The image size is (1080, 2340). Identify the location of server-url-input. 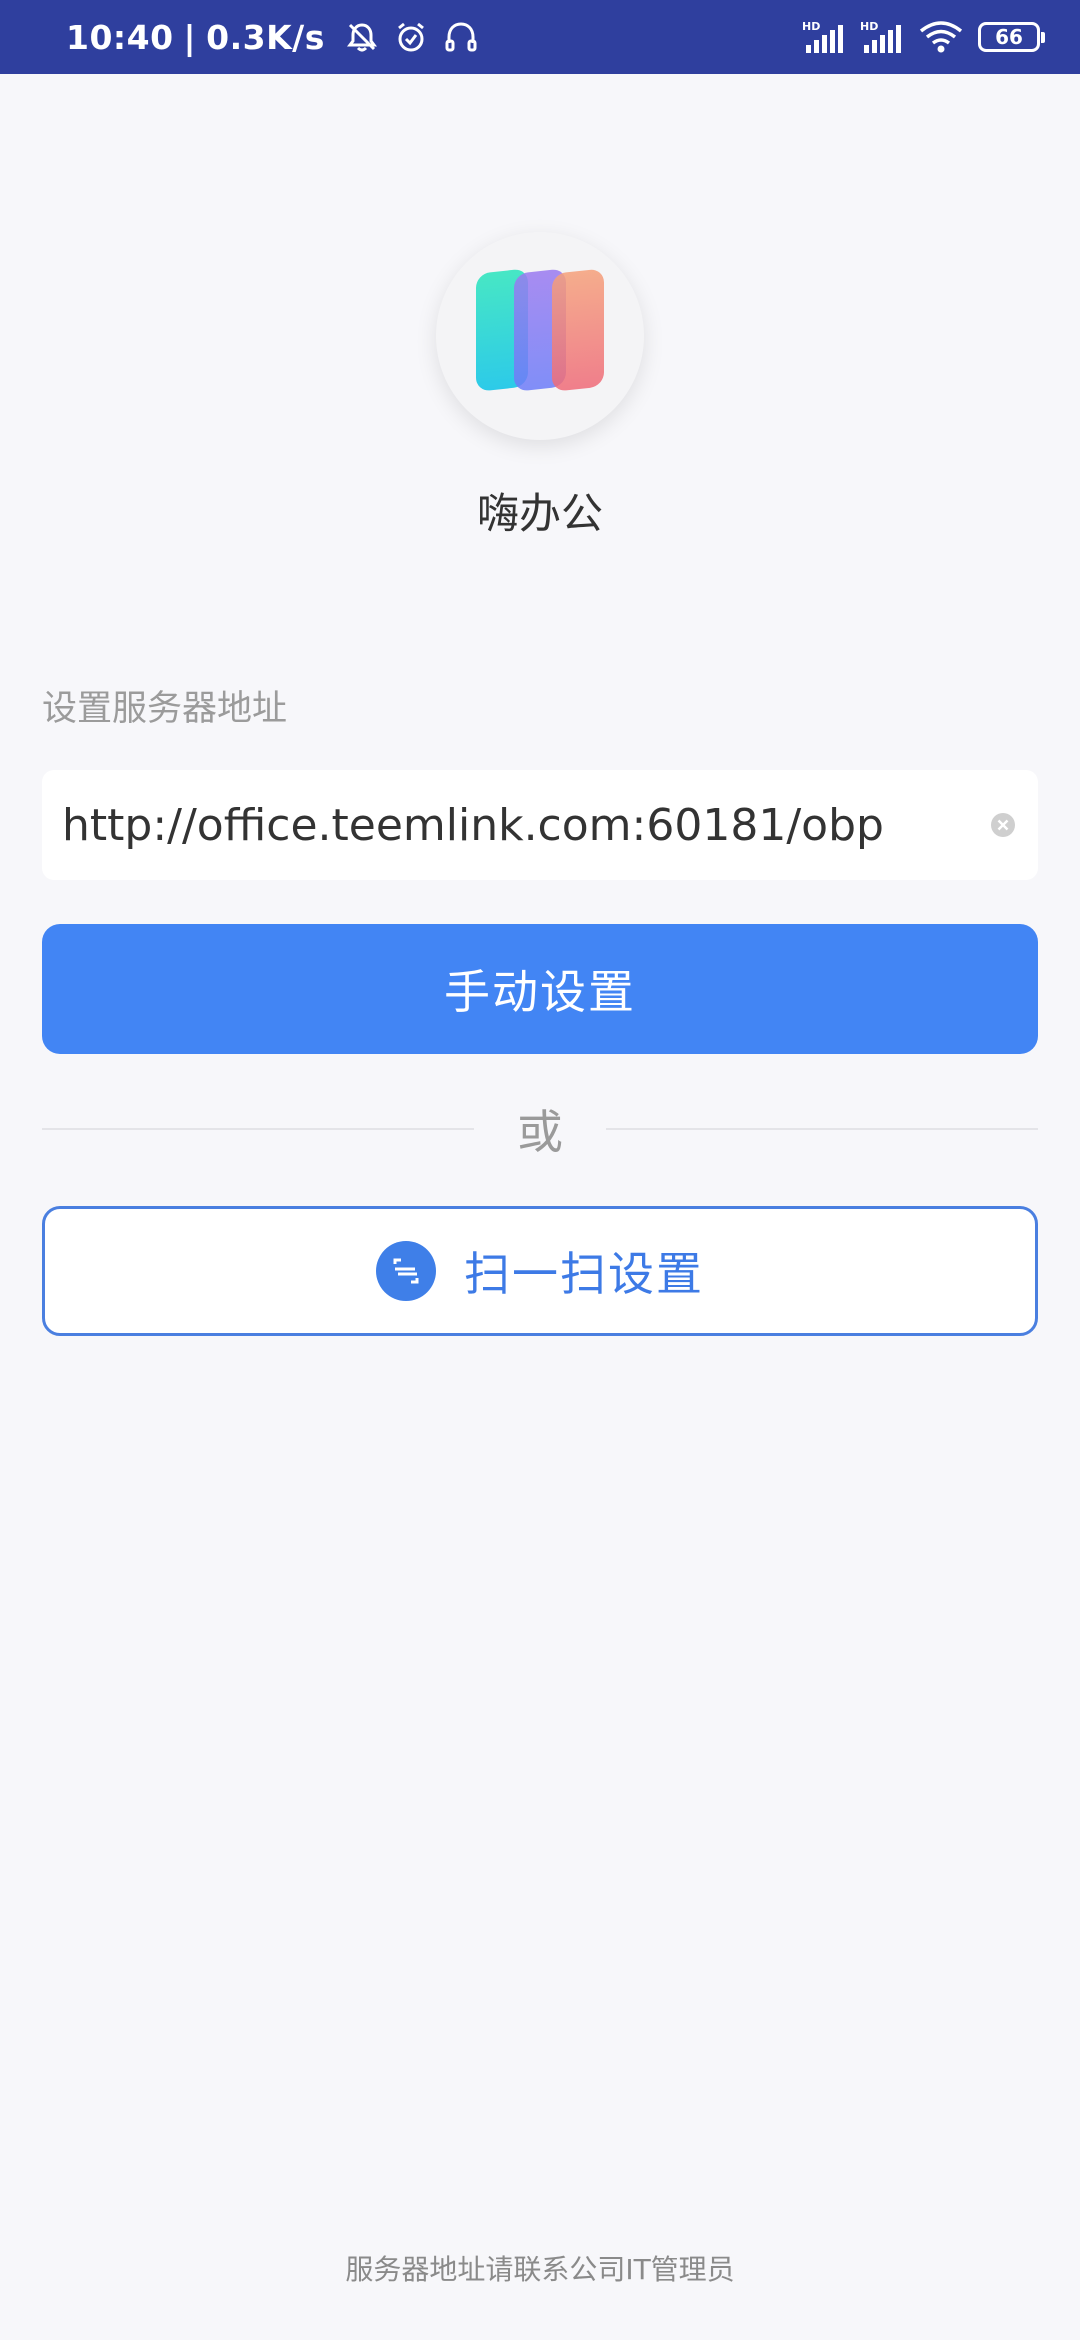
(510, 825).